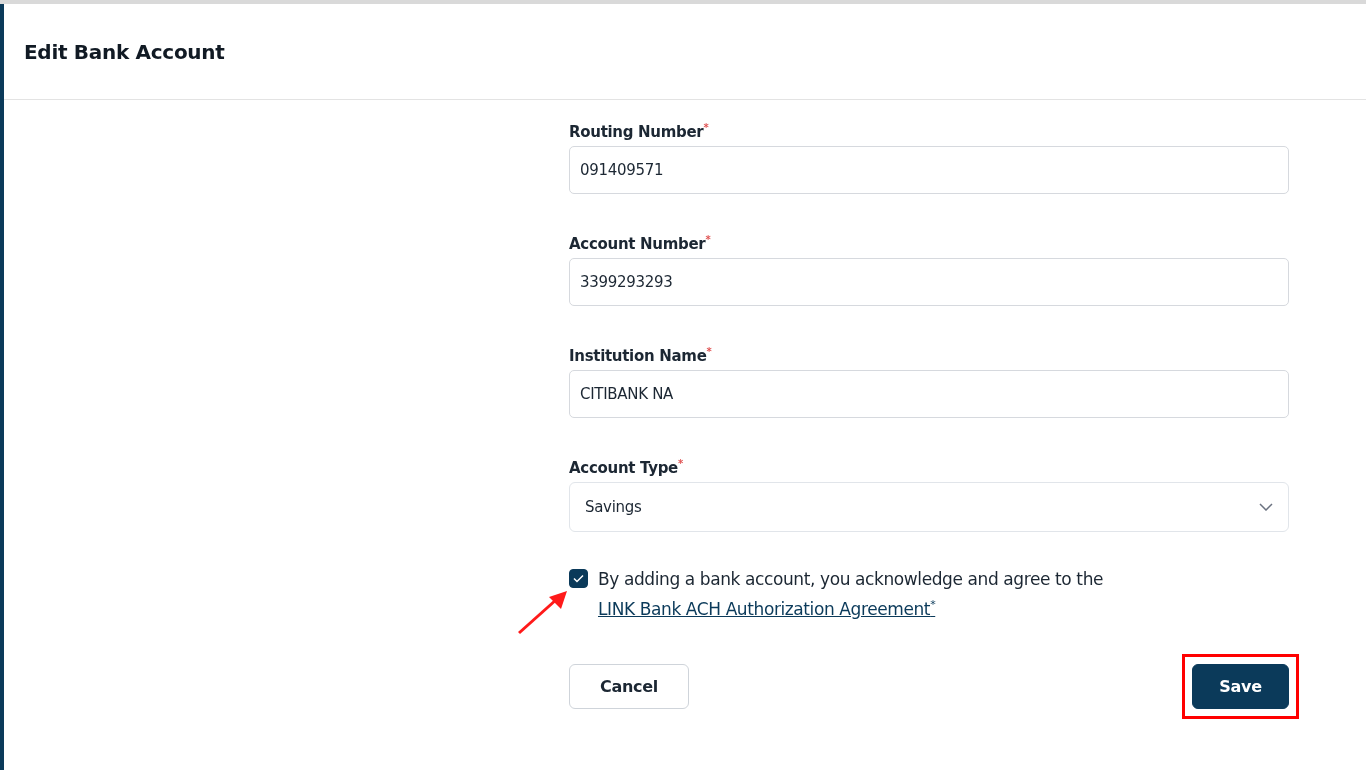  What do you see at coordinates (851, 594) in the screenshot?
I see `agreement-text: By adding a bank account, you acknowledge and agree to the LINK Bank ACH Authorization Agreement$^{*}$` at bounding box center [851, 594].